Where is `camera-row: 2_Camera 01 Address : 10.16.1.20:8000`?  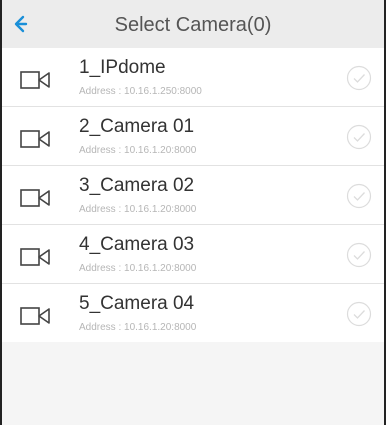 camera-row: 2_Camera 01 Address : 10.16.1.20:8000 is located at coordinates (193, 136).